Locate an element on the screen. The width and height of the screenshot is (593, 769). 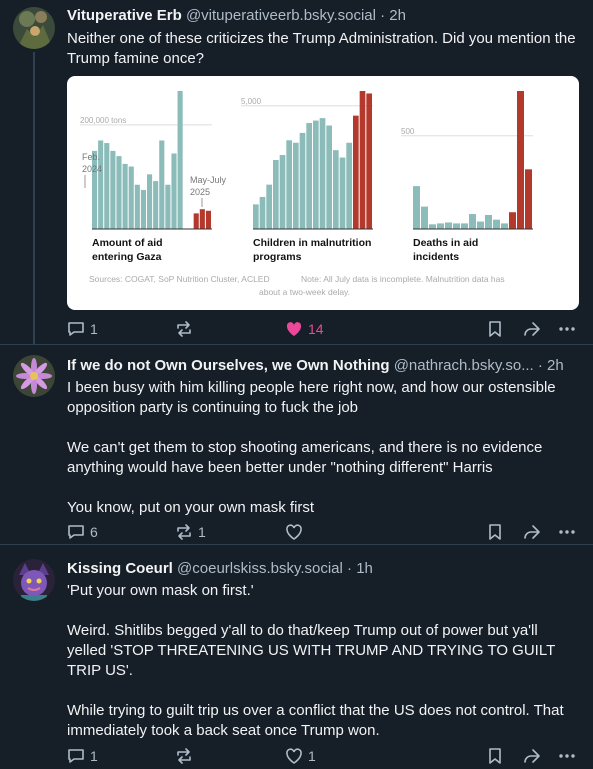
repost-button: 1 is located at coordinates (190, 532).